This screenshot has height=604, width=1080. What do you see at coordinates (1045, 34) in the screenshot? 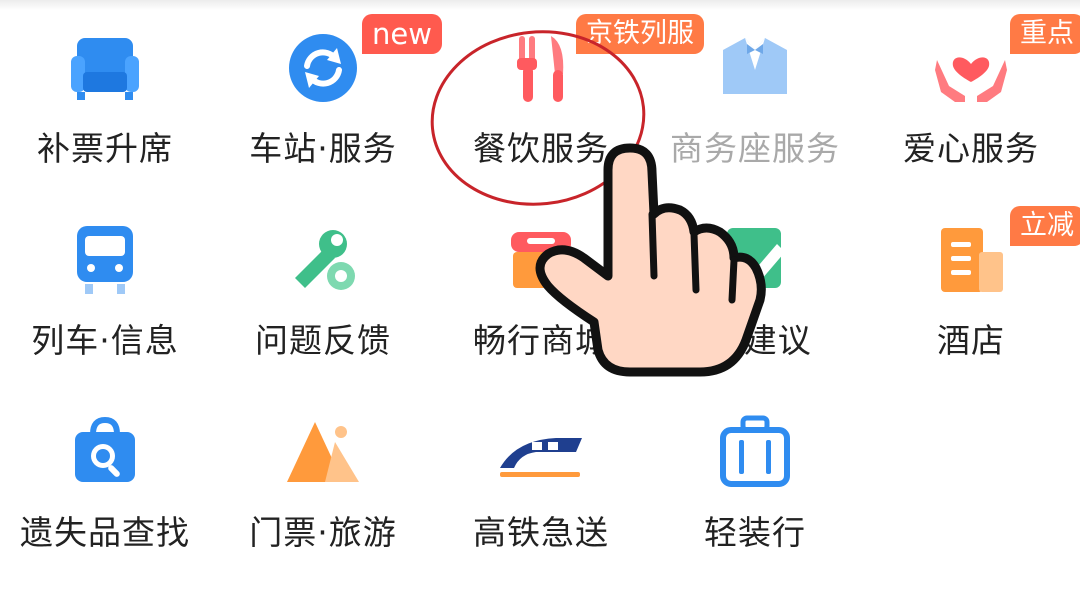
I see `key-badge: 重点` at bounding box center [1045, 34].